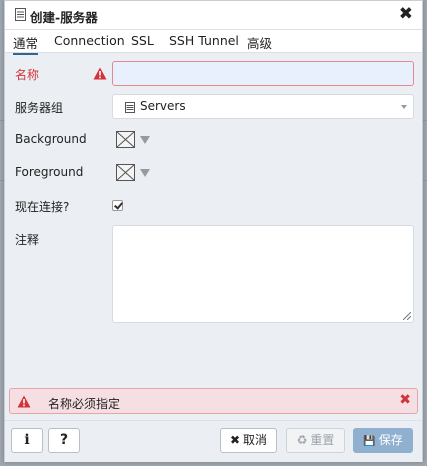  I want to click on cancel-button: ✖ 取消, so click(248, 440).